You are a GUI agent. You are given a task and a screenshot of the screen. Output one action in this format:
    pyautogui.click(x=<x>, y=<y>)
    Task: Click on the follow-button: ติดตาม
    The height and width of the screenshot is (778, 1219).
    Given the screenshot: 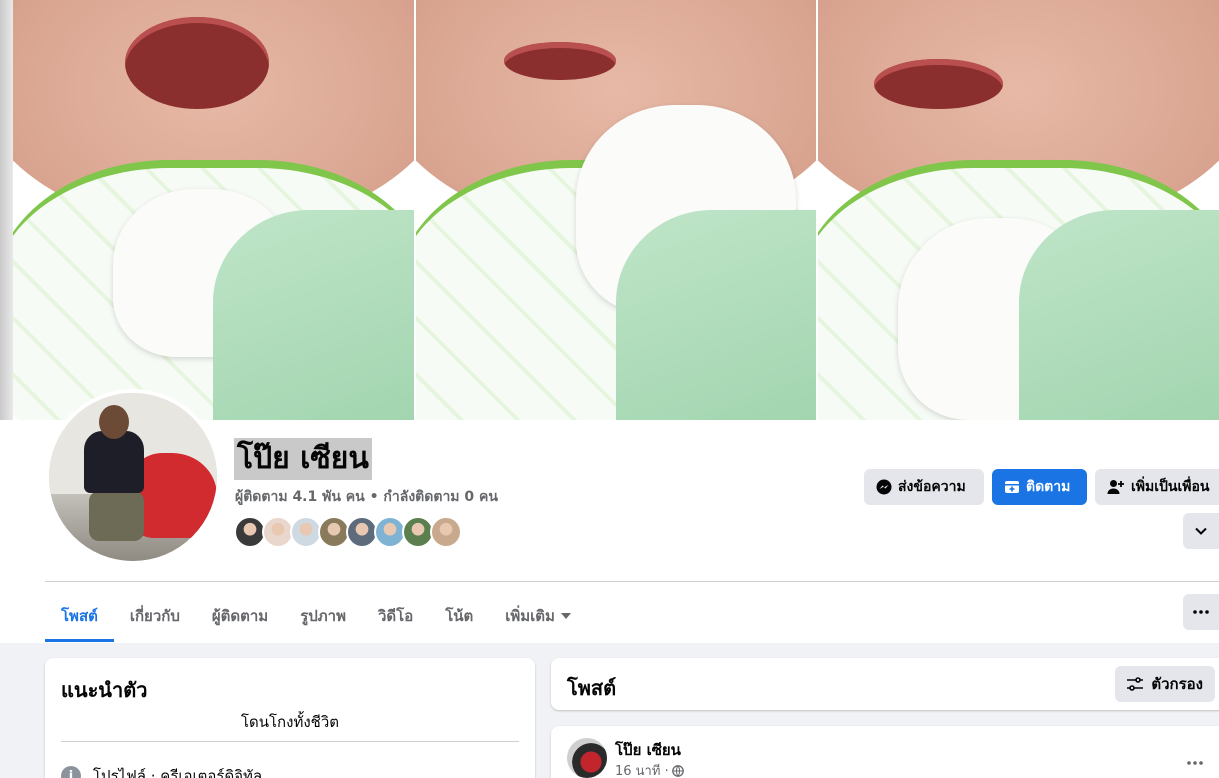 What is the action you would take?
    pyautogui.click(x=1039, y=487)
    